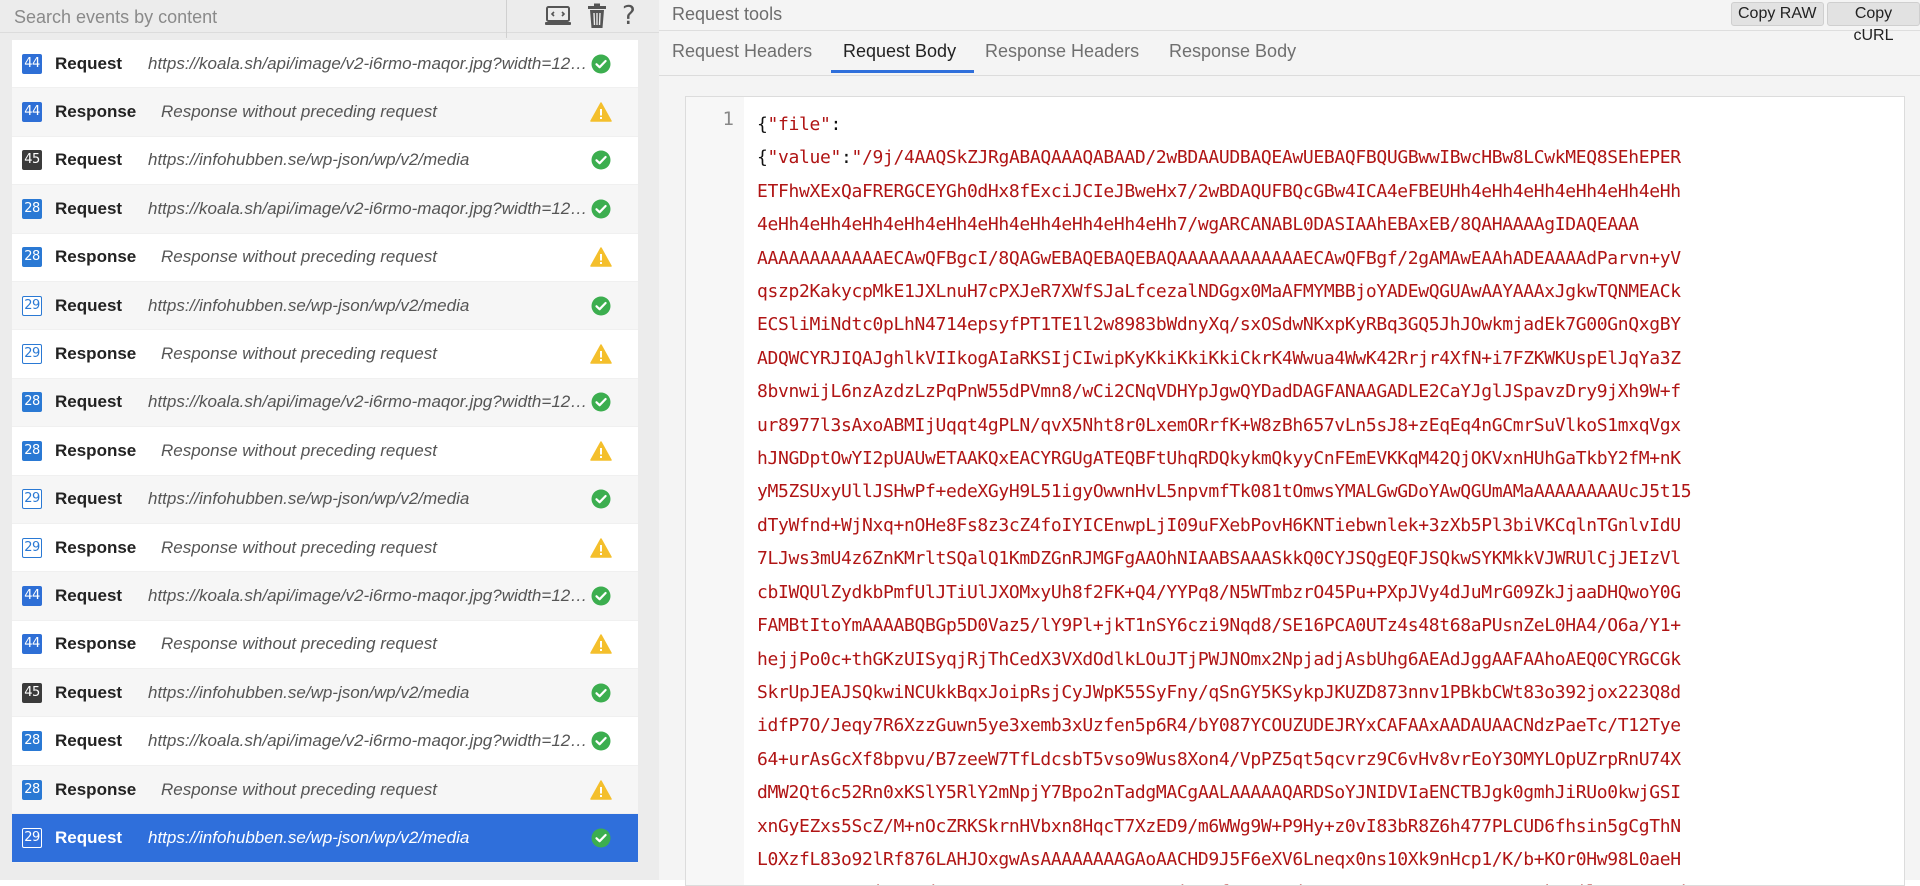  What do you see at coordinates (727, 14) in the screenshot?
I see `tools-title: Request tools` at bounding box center [727, 14].